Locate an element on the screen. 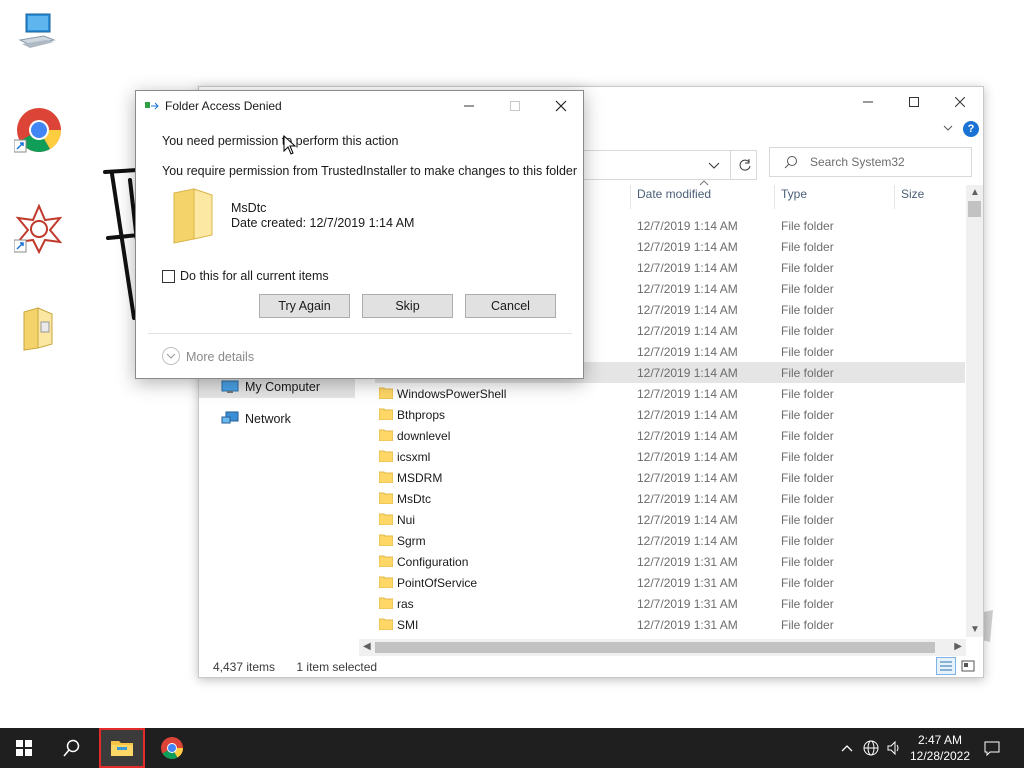  close-icon is located at coordinates (960, 102).